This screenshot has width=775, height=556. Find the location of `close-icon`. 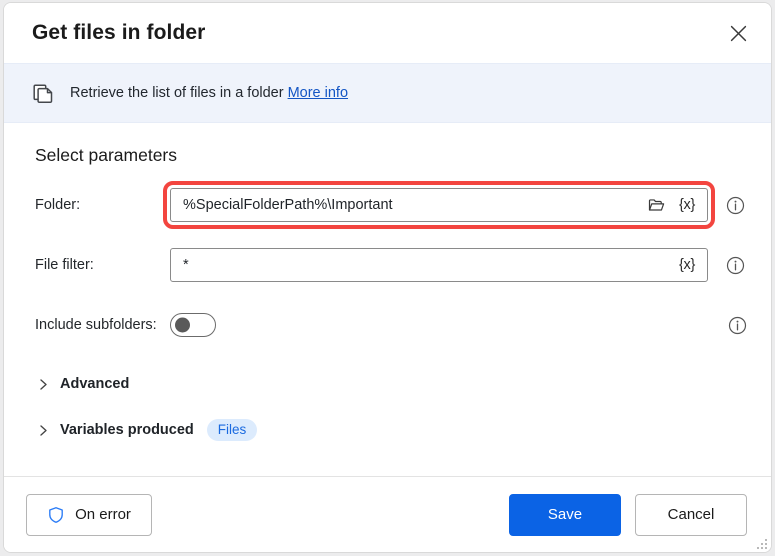

close-icon is located at coordinates (738, 33).